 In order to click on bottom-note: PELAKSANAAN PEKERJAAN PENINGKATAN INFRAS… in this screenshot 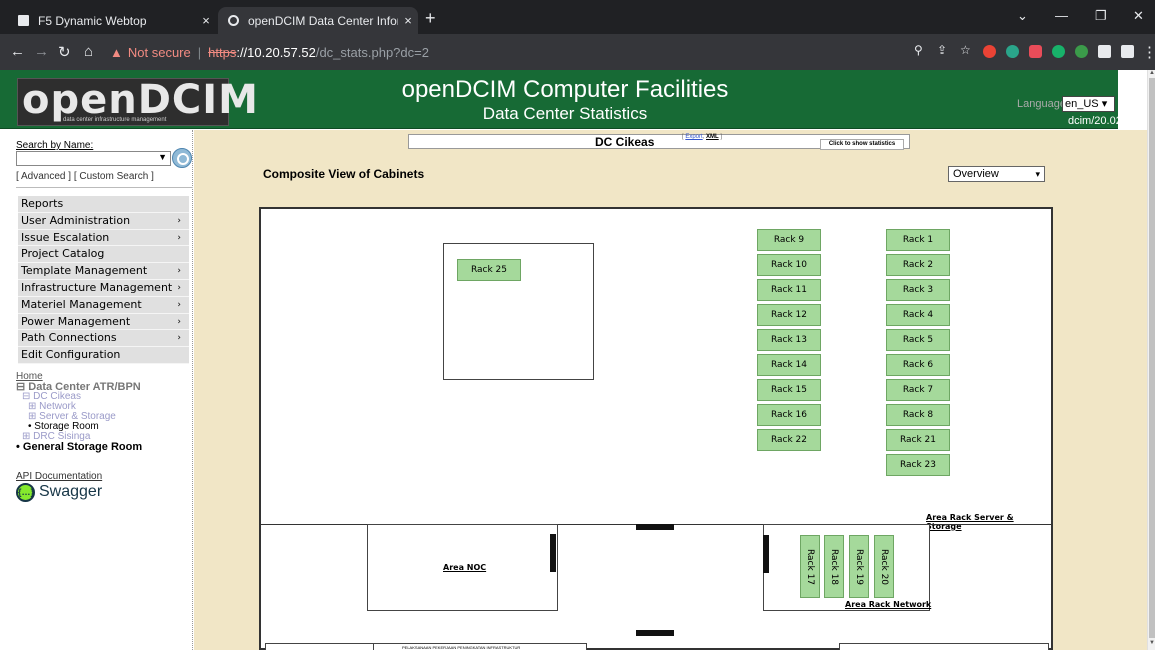, I will do `click(461, 647)`.